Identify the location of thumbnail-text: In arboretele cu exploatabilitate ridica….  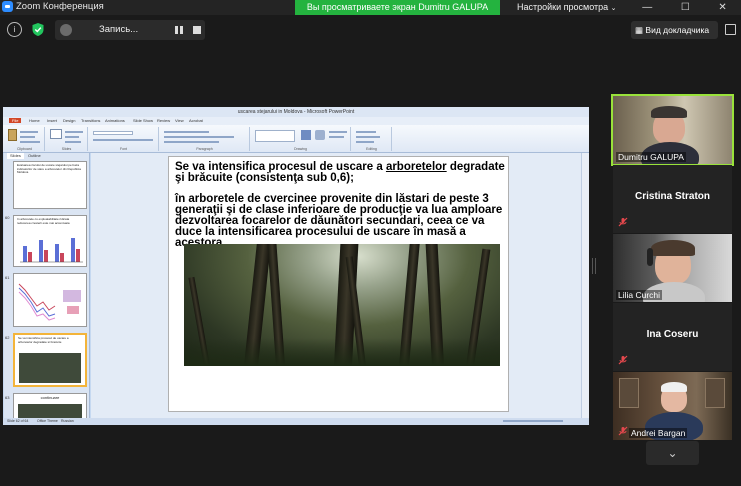
(43, 221).